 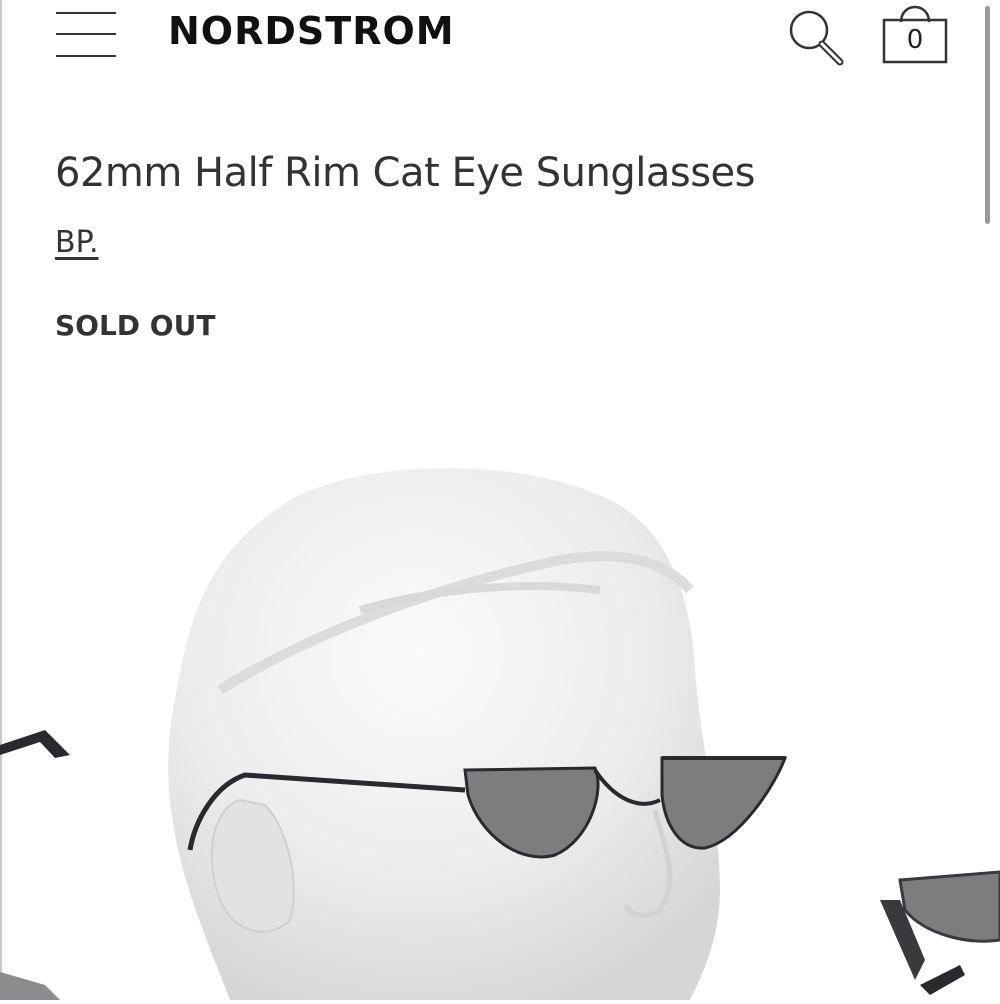 I want to click on bag-count: 0, so click(x=915, y=40).